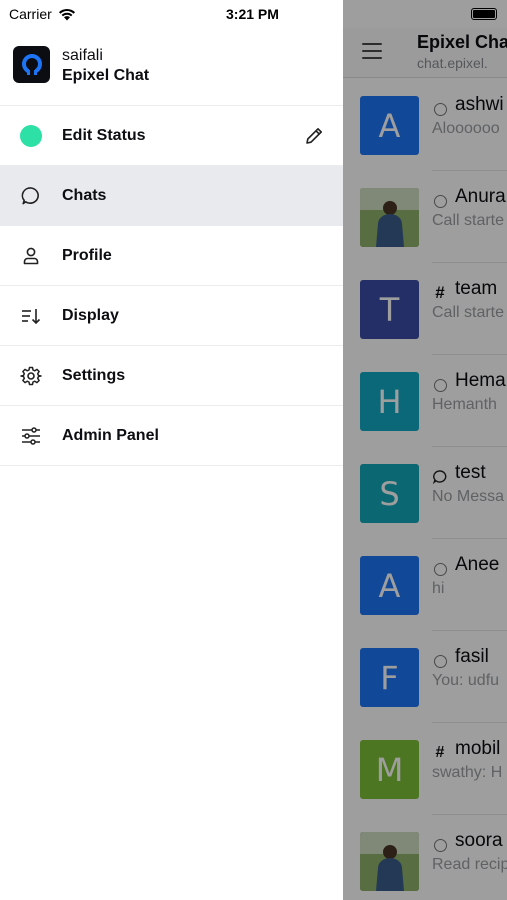 The image size is (507, 900). I want to click on account-server-name: Epixel Chat, so click(106, 75).